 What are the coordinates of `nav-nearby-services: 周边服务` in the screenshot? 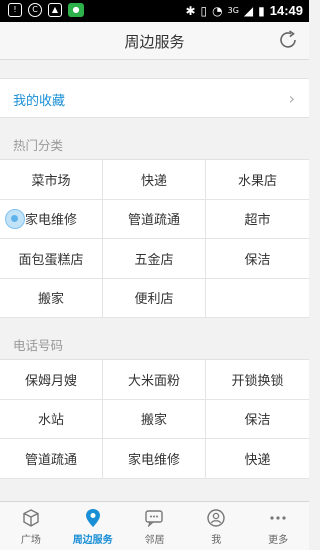 It's located at (93, 526).